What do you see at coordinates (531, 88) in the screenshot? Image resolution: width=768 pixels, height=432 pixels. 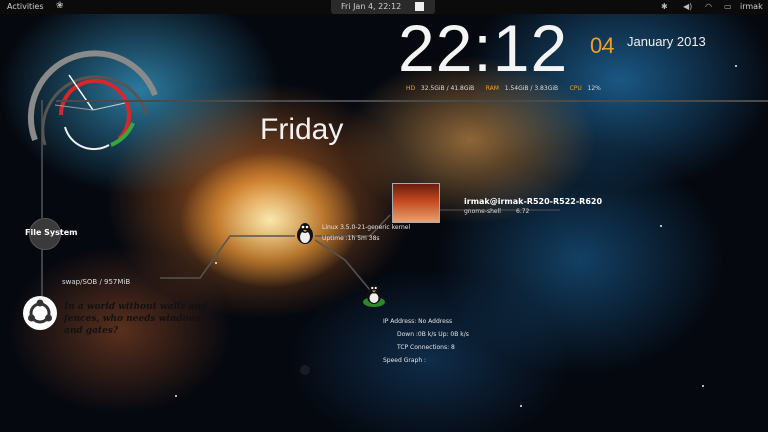 I see `ram-value: 1.54GiB / 3.83GiB` at bounding box center [531, 88].